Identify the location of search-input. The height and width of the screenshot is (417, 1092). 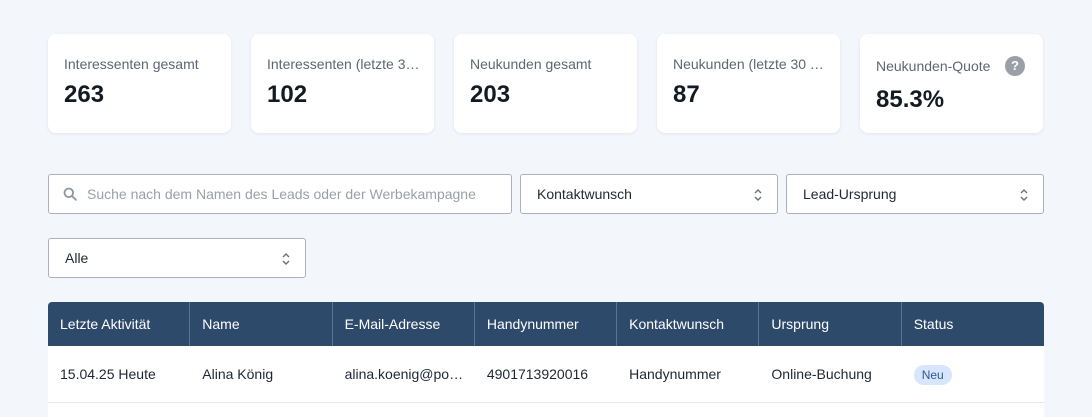
(292, 194).